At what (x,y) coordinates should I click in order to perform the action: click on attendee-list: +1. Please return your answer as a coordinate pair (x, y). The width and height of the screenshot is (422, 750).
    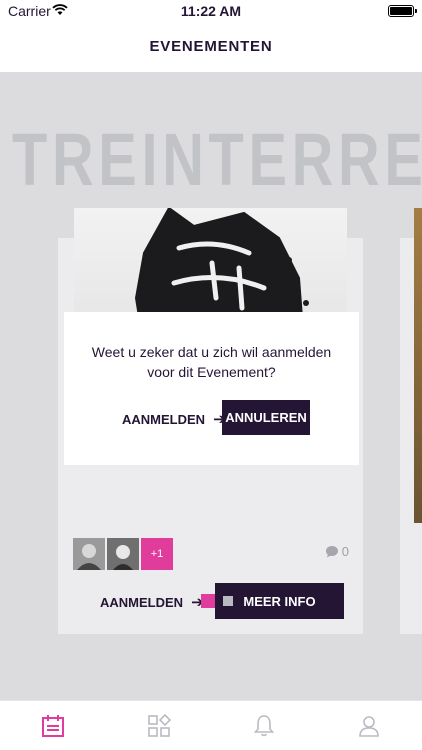
    Looking at the image, I should click on (123, 554).